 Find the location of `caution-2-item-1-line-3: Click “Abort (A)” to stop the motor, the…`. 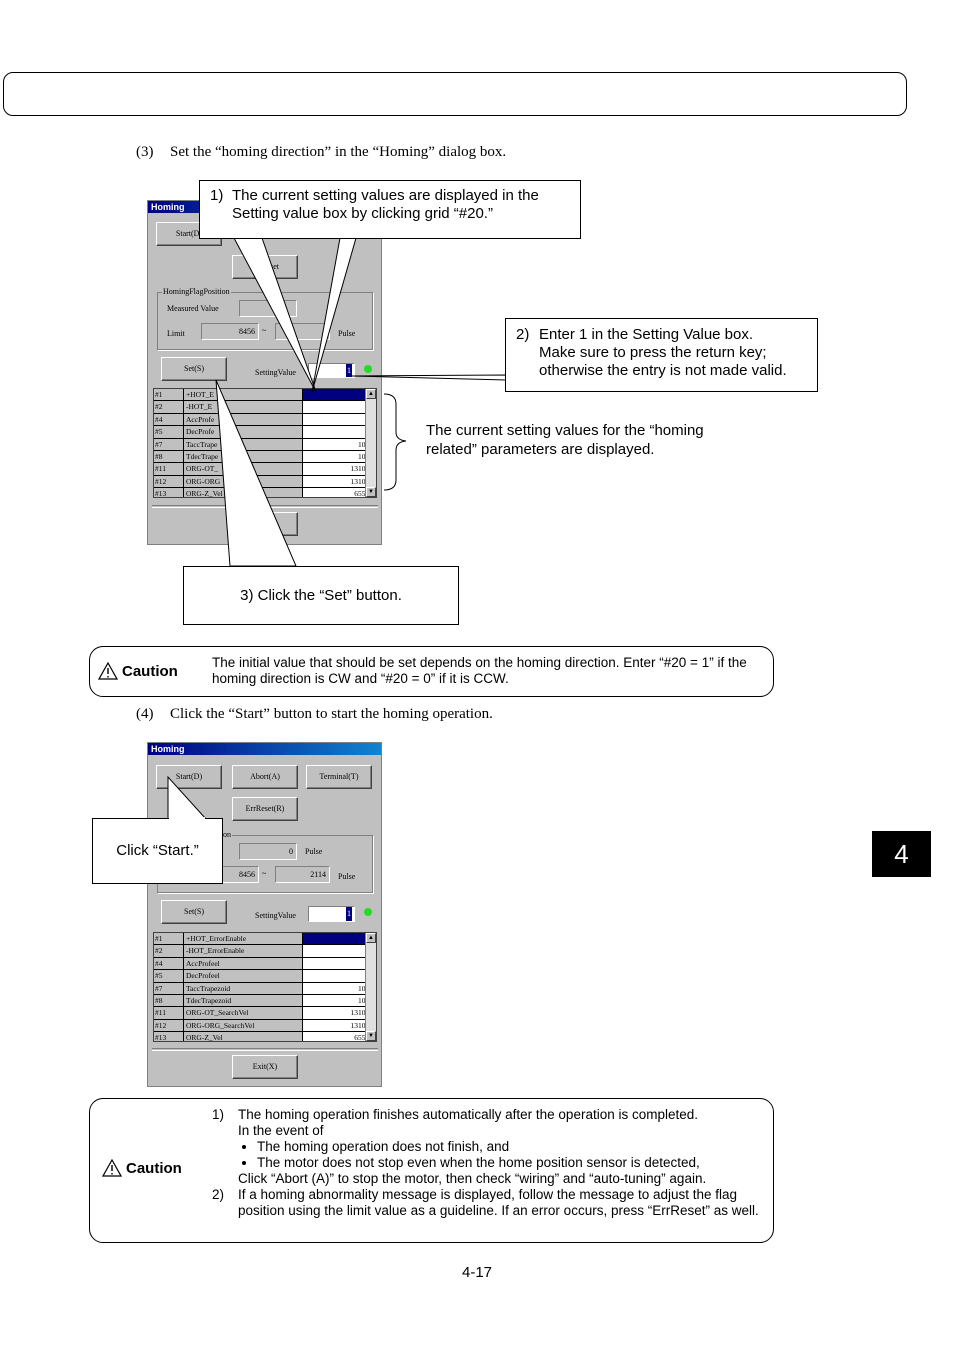

caution-2-item-1-line-3: Click “Abort (A)” to stop the motor, the… is located at coordinates (472, 1178).